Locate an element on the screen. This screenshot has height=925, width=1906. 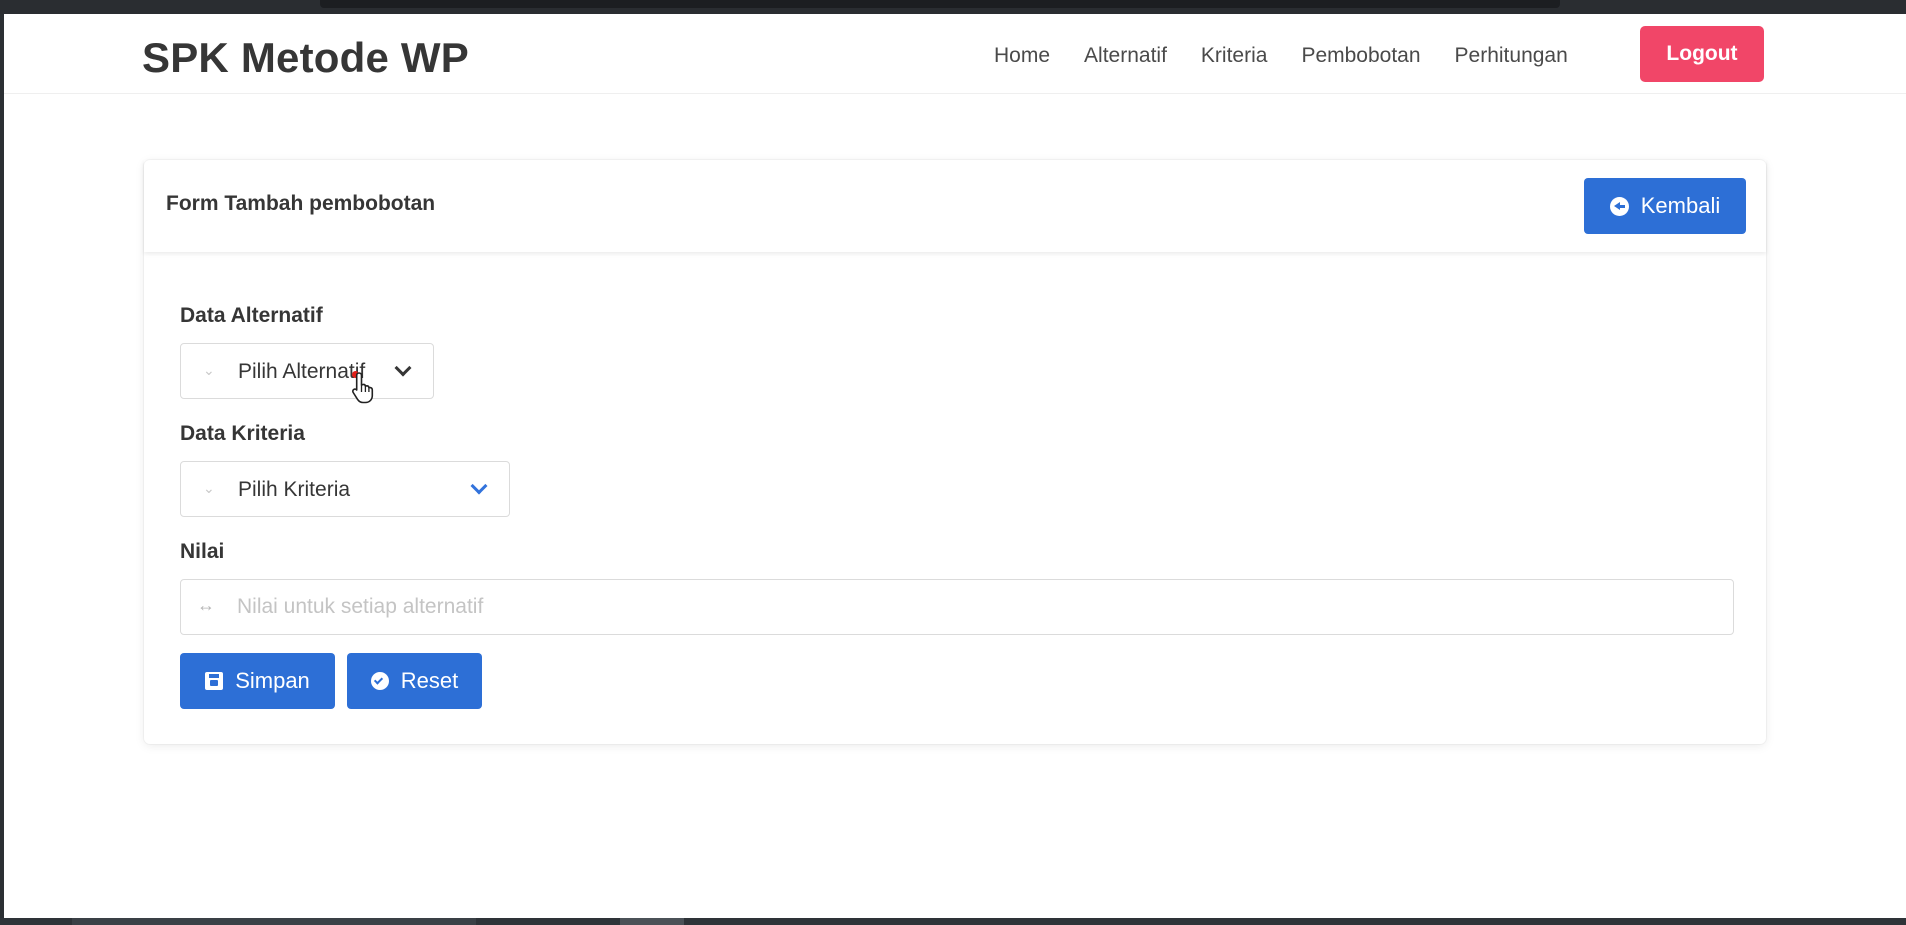
nav-link-perhitungan: Perhitungan is located at coordinates (1511, 56).